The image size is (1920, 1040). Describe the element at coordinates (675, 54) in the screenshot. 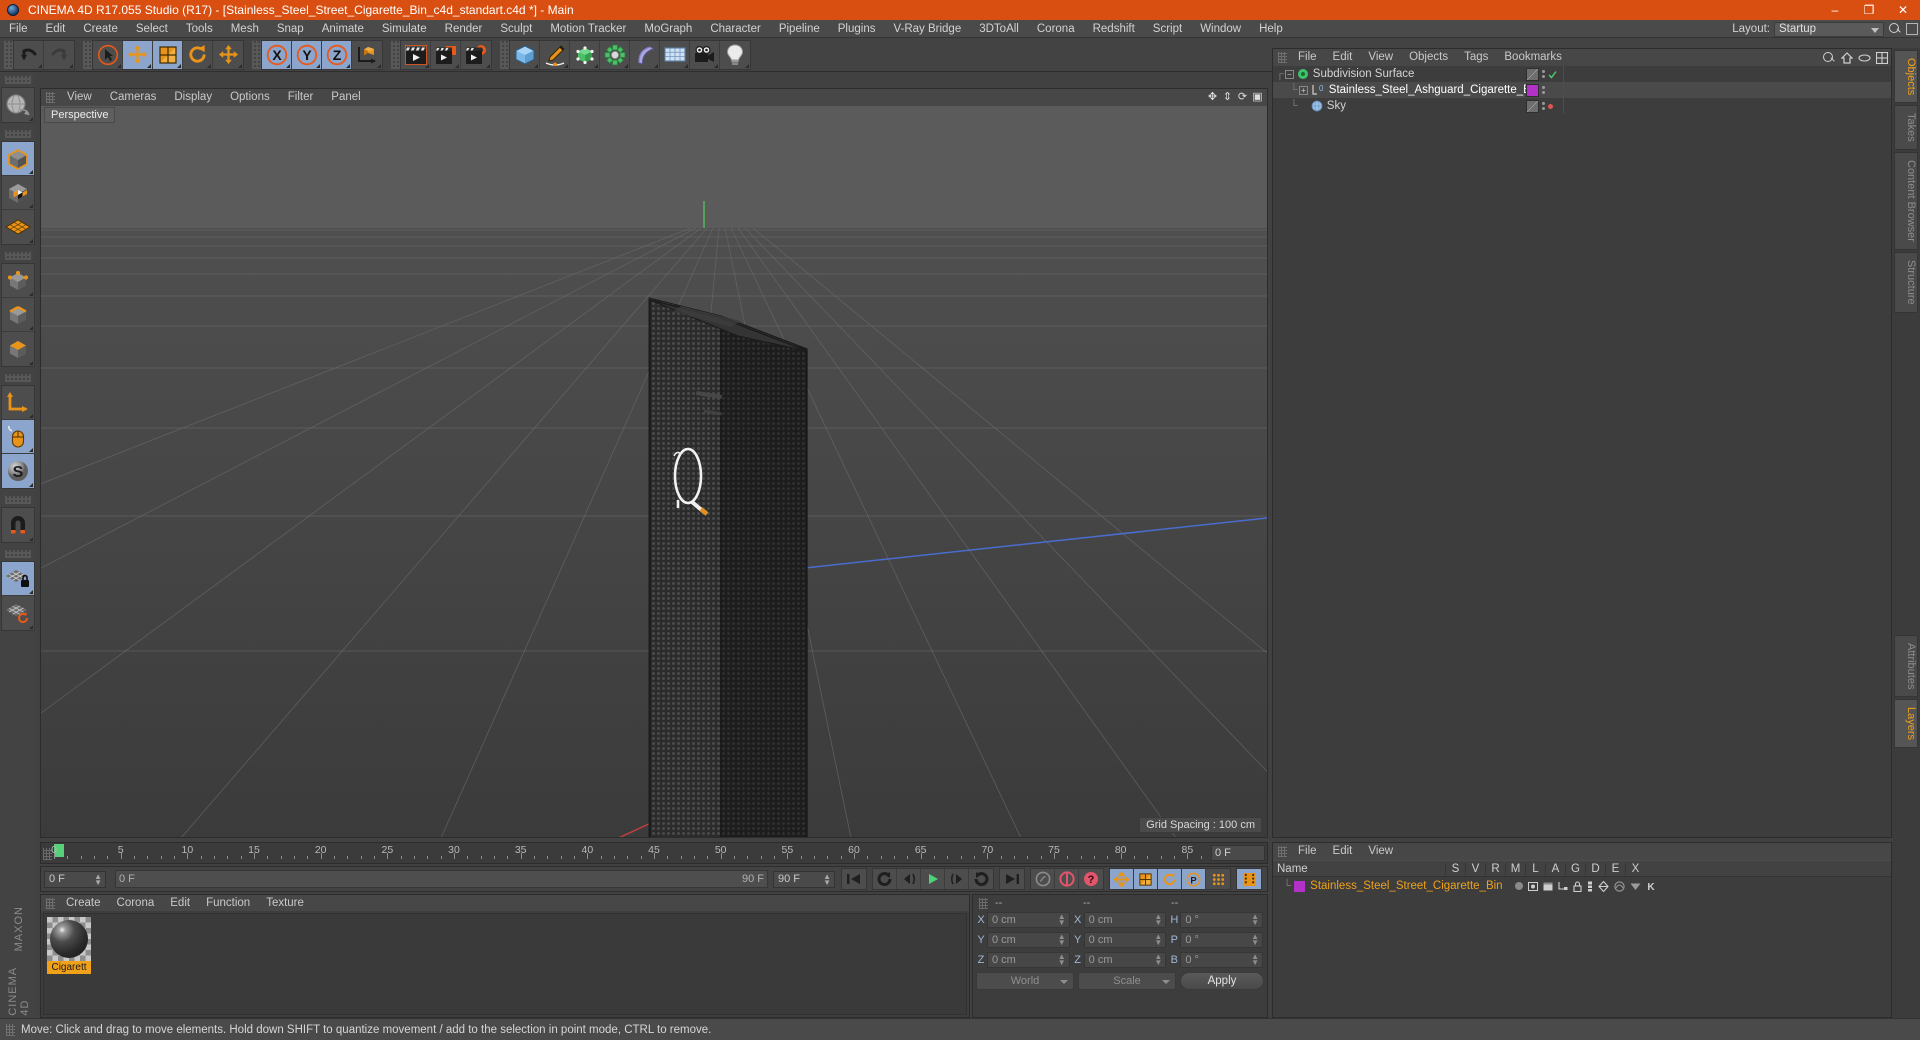

I see `environment-button` at that location.